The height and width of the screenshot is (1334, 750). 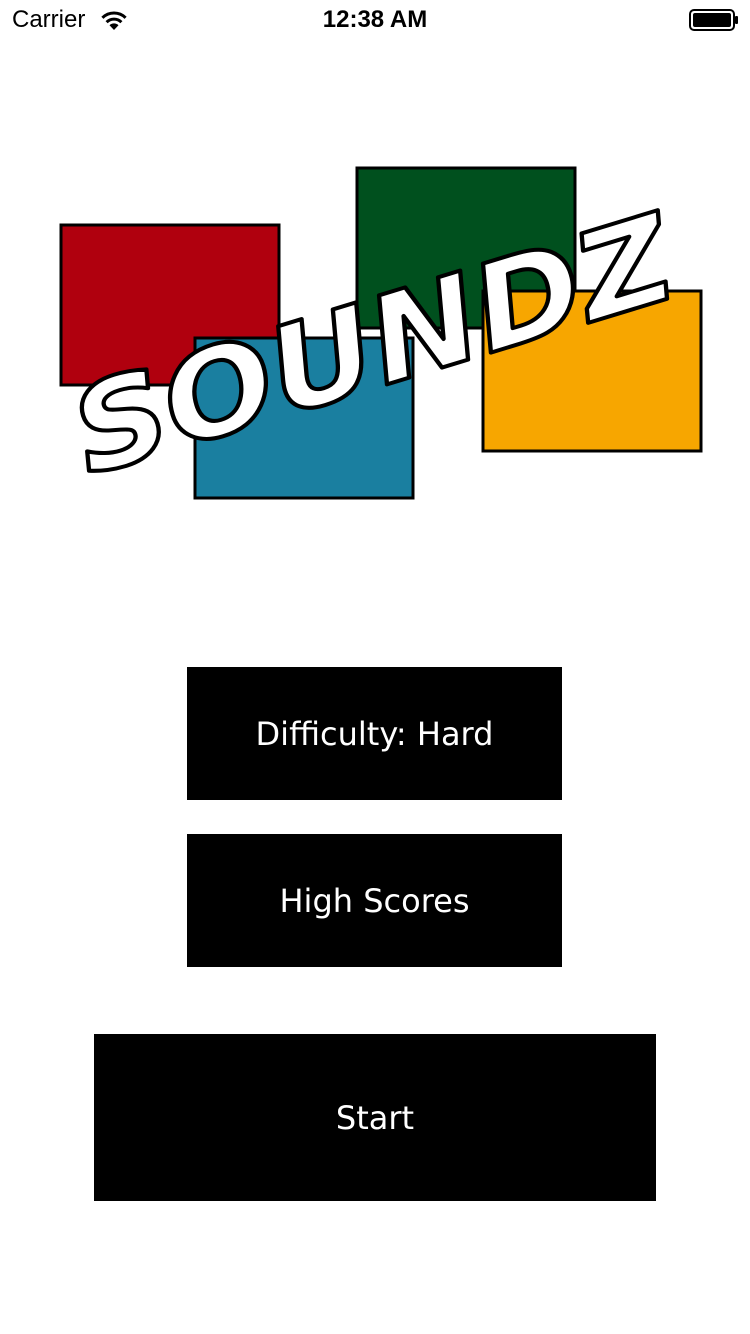 I want to click on status-bar: Carrier 12:38 AM, so click(x=375, y=20).